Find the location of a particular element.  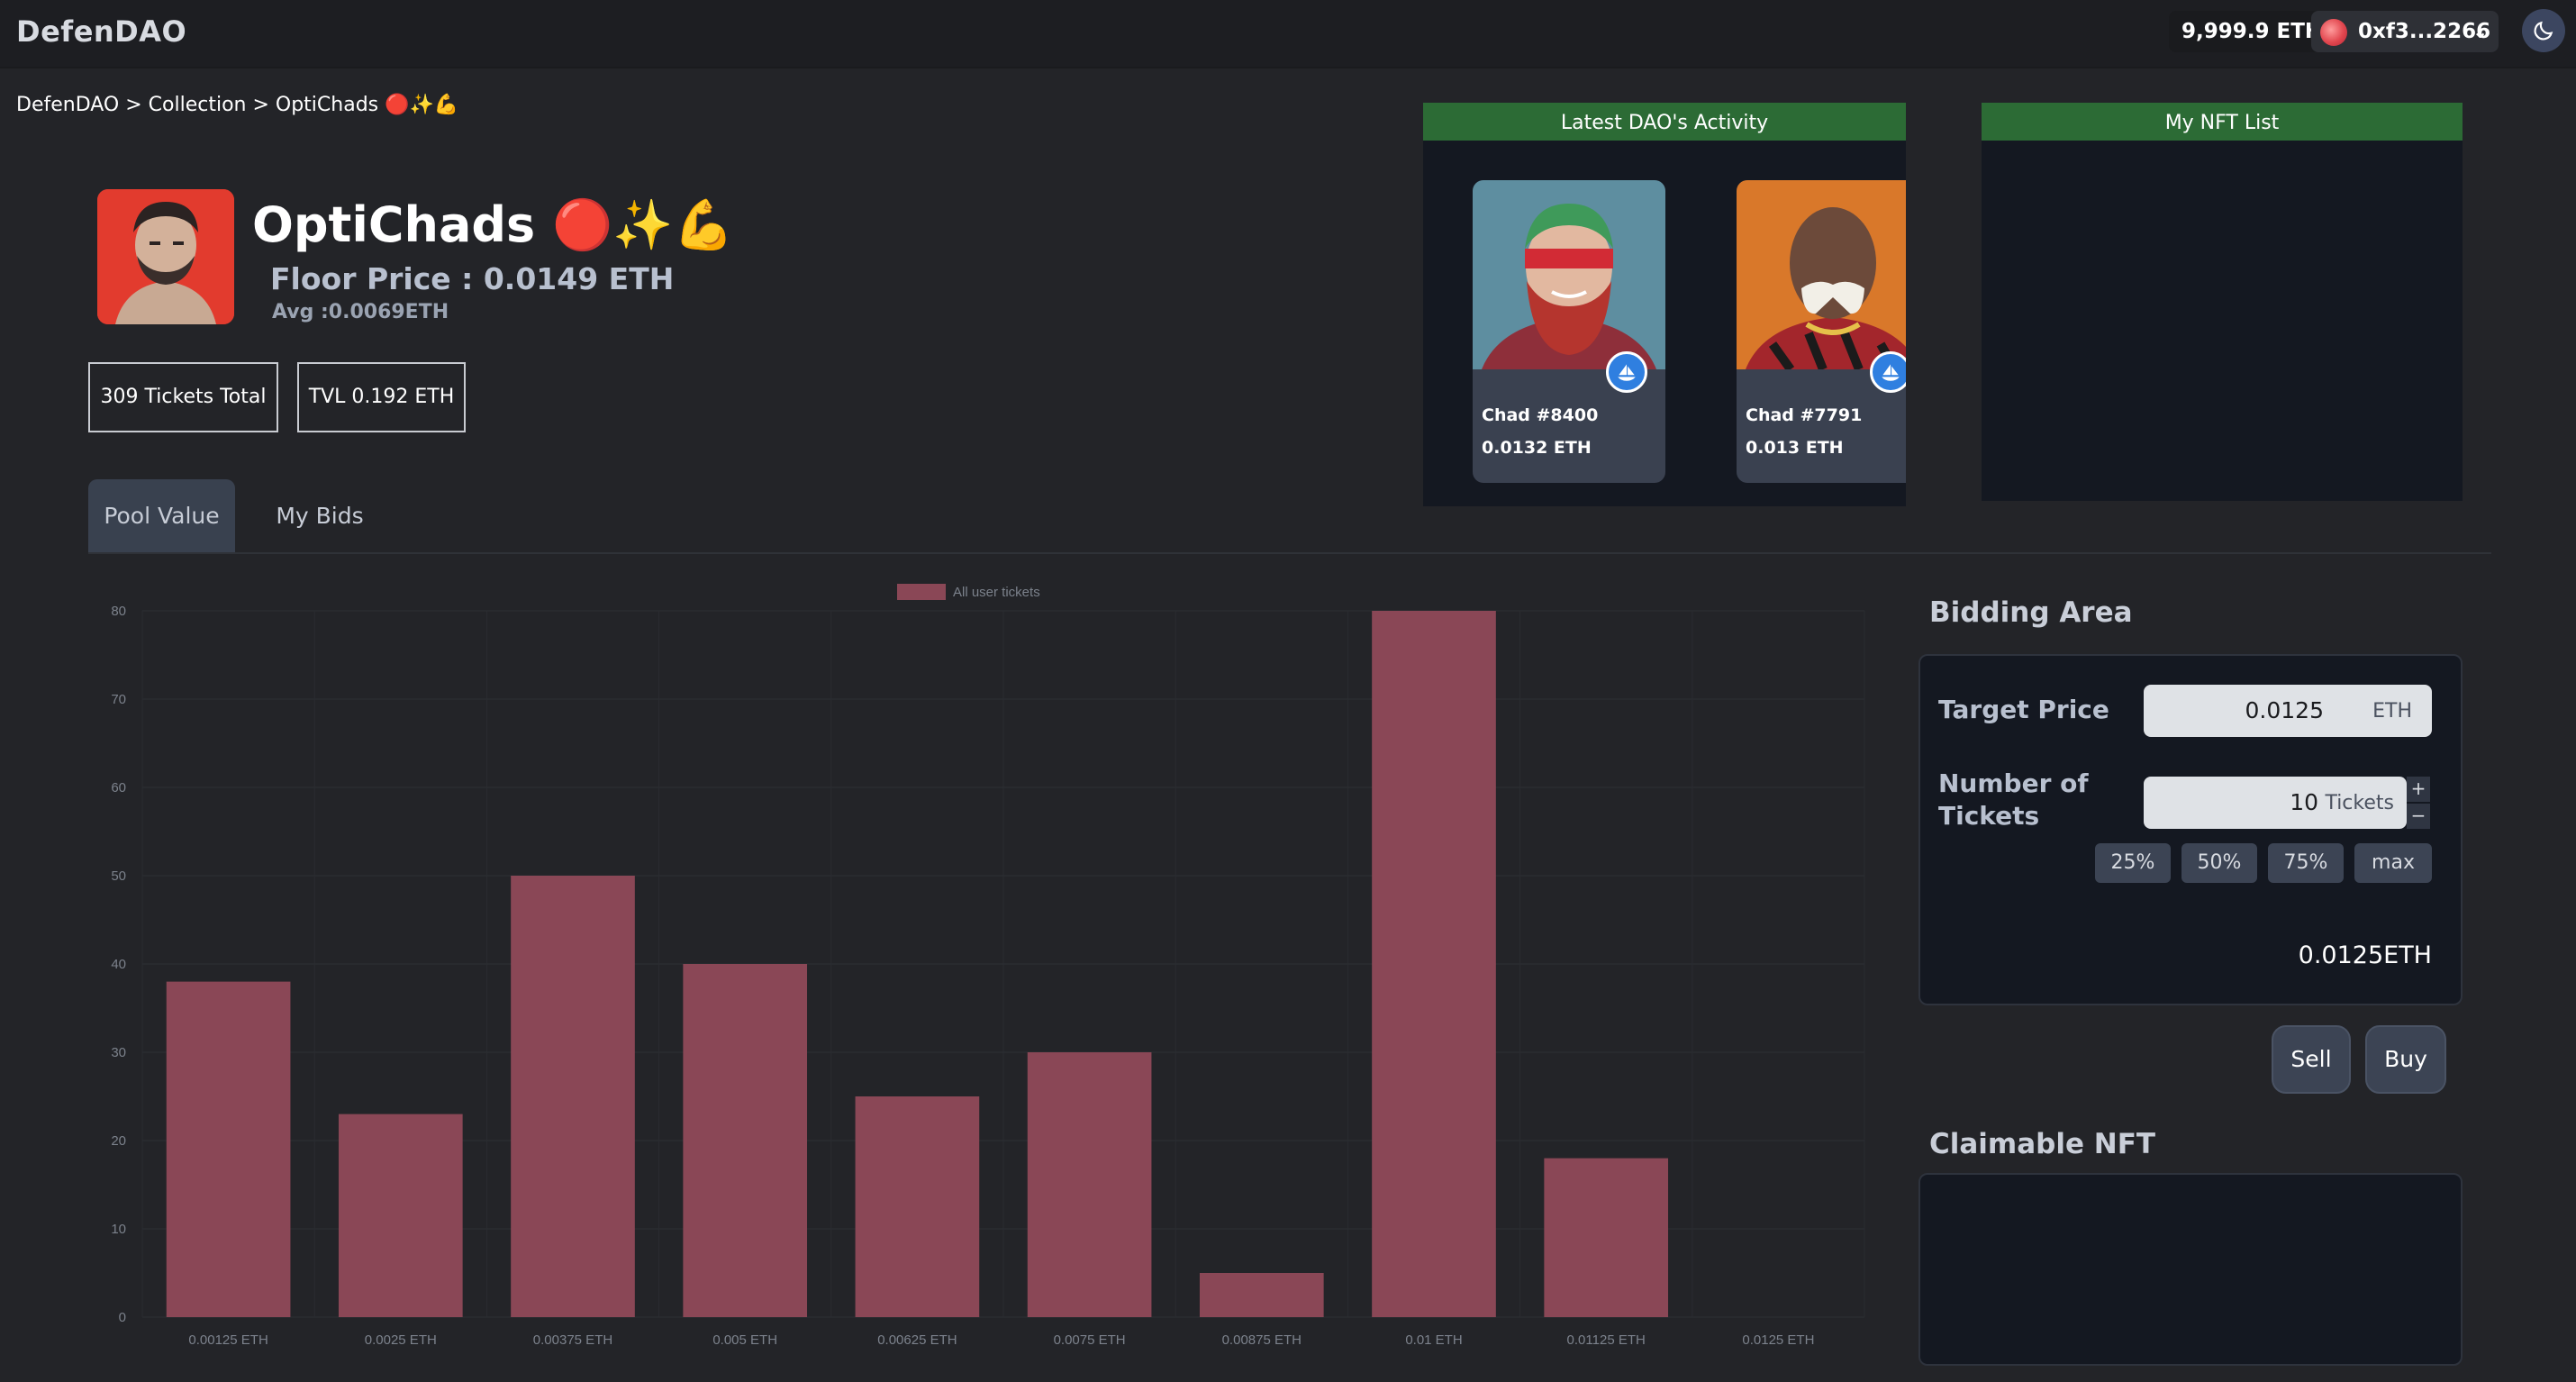

claimable-nft-panel is located at coordinates (2190, 1269).